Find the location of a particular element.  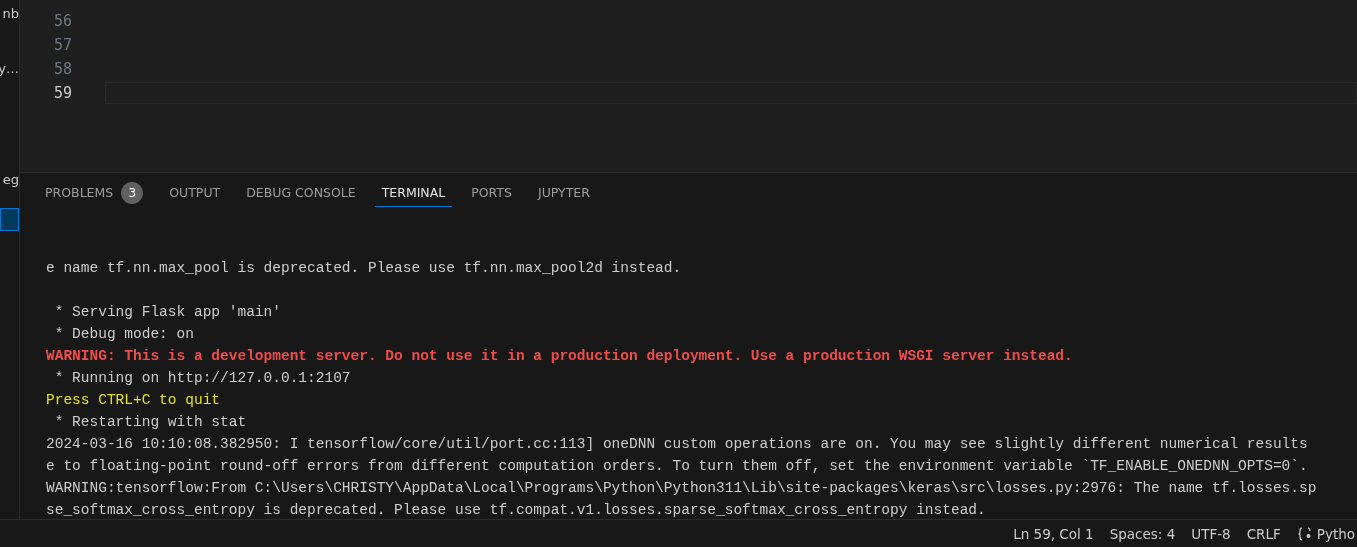

panel-tab: OUTPUT is located at coordinates (195, 193).